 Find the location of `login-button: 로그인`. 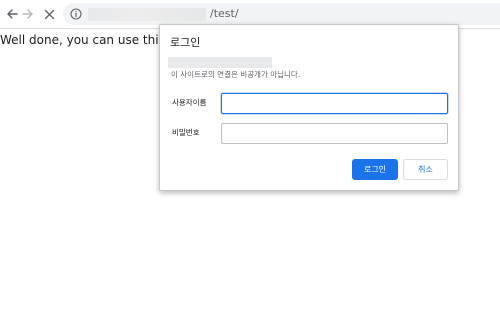

login-button: 로그인 is located at coordinates (375, 169).